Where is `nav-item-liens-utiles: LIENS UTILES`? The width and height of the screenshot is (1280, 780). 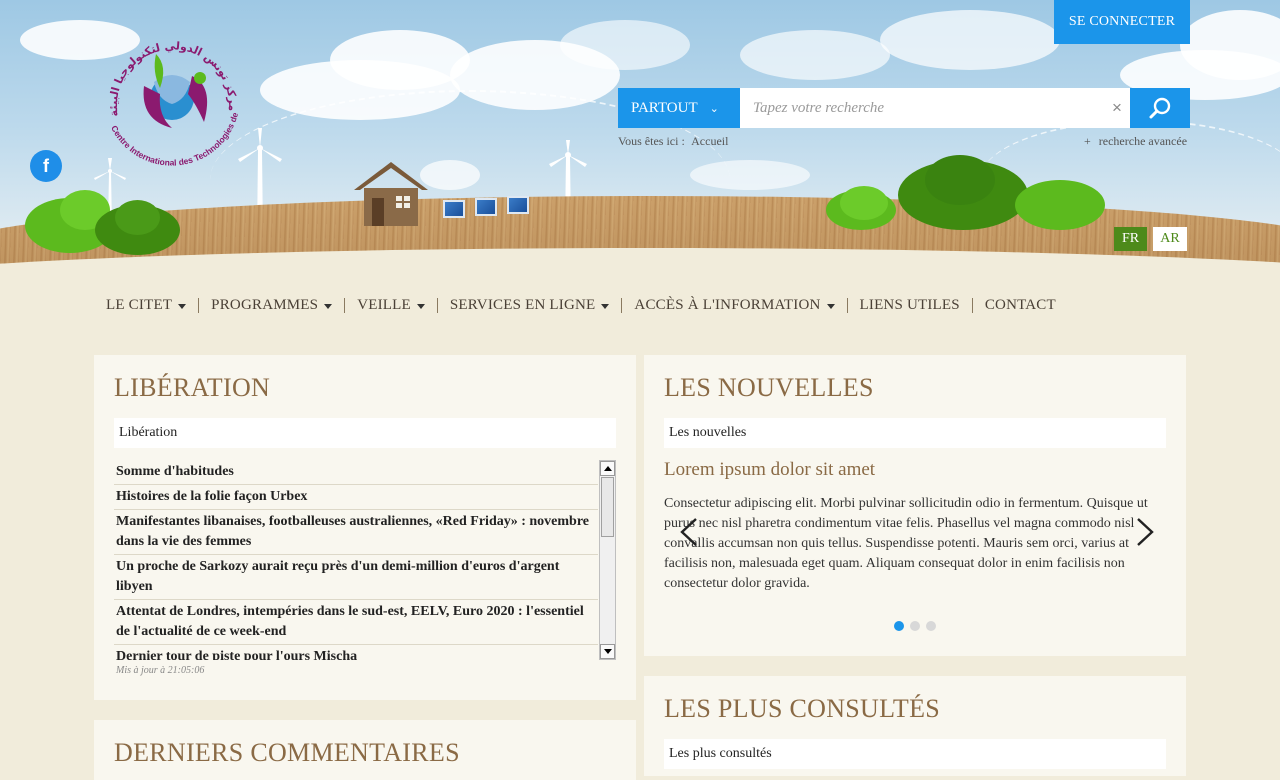 nav-item-liens-utiles: LIENS UTILES is located at coordinates (910, 305).